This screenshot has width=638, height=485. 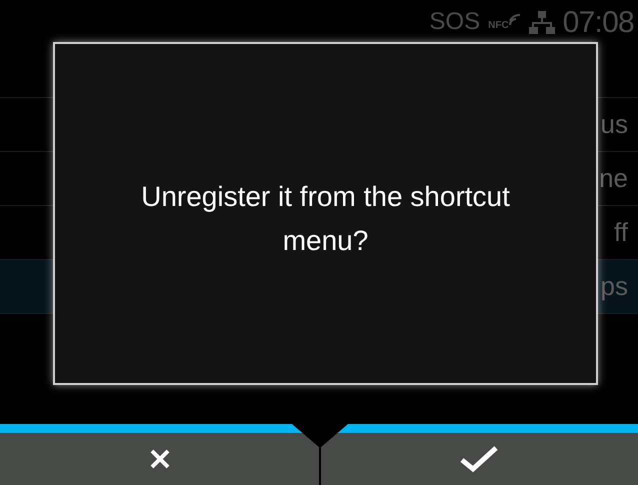 I want to click on dialog-message: Unregister it from the shortcut menu?, so click(x=325, y=219).